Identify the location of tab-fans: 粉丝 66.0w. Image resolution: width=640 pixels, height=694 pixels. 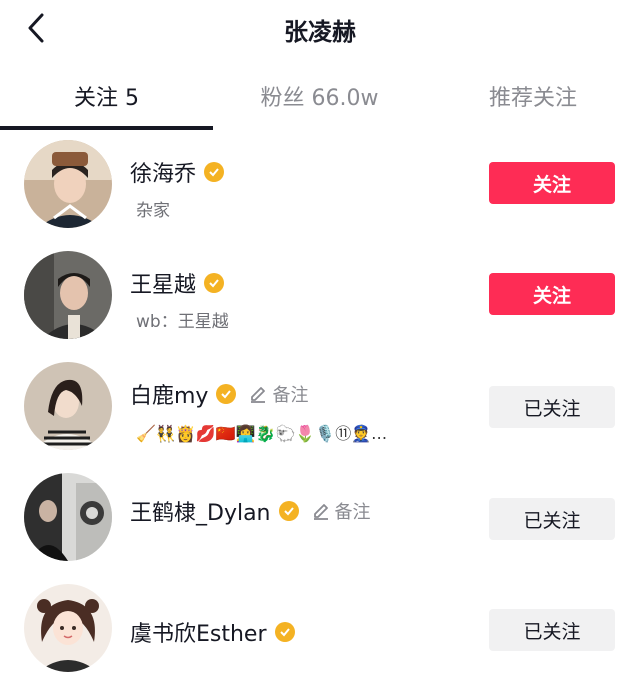
(319, 96).